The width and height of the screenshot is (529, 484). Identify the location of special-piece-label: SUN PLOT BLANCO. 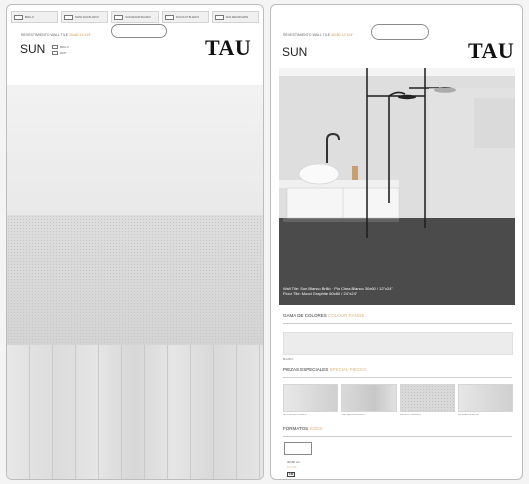
(410, 415).